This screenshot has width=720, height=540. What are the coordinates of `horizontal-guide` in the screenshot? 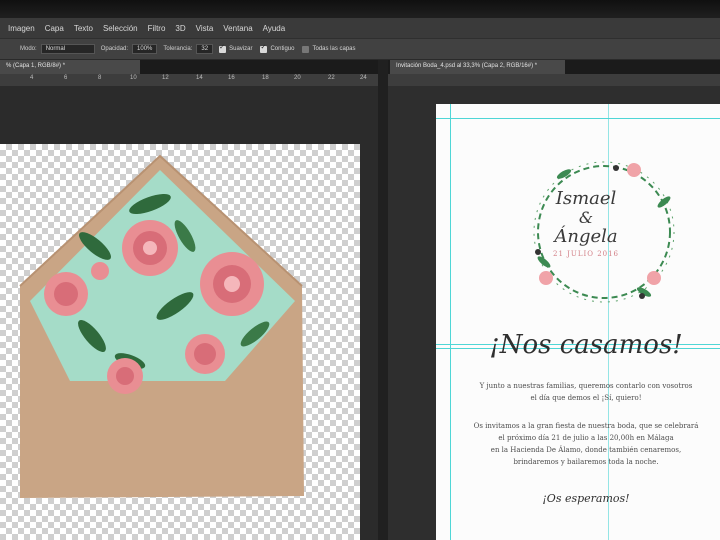 It's located at (578, 118).